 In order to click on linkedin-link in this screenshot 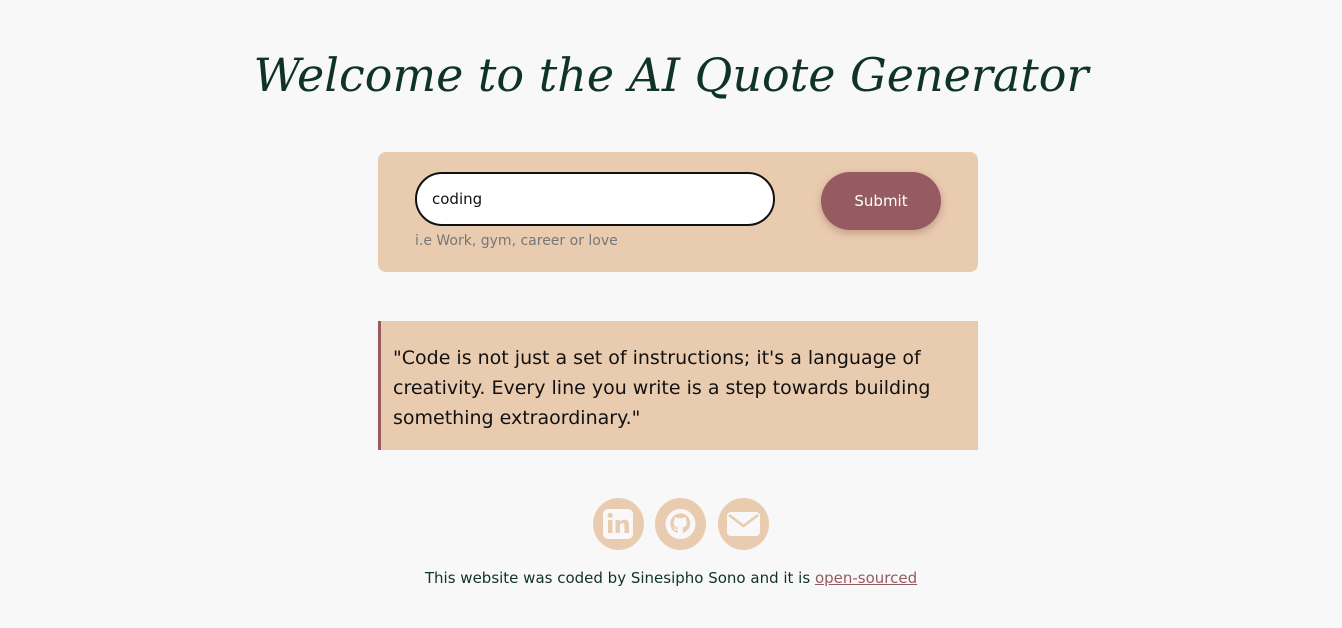, I will do `click(618, 524)`.